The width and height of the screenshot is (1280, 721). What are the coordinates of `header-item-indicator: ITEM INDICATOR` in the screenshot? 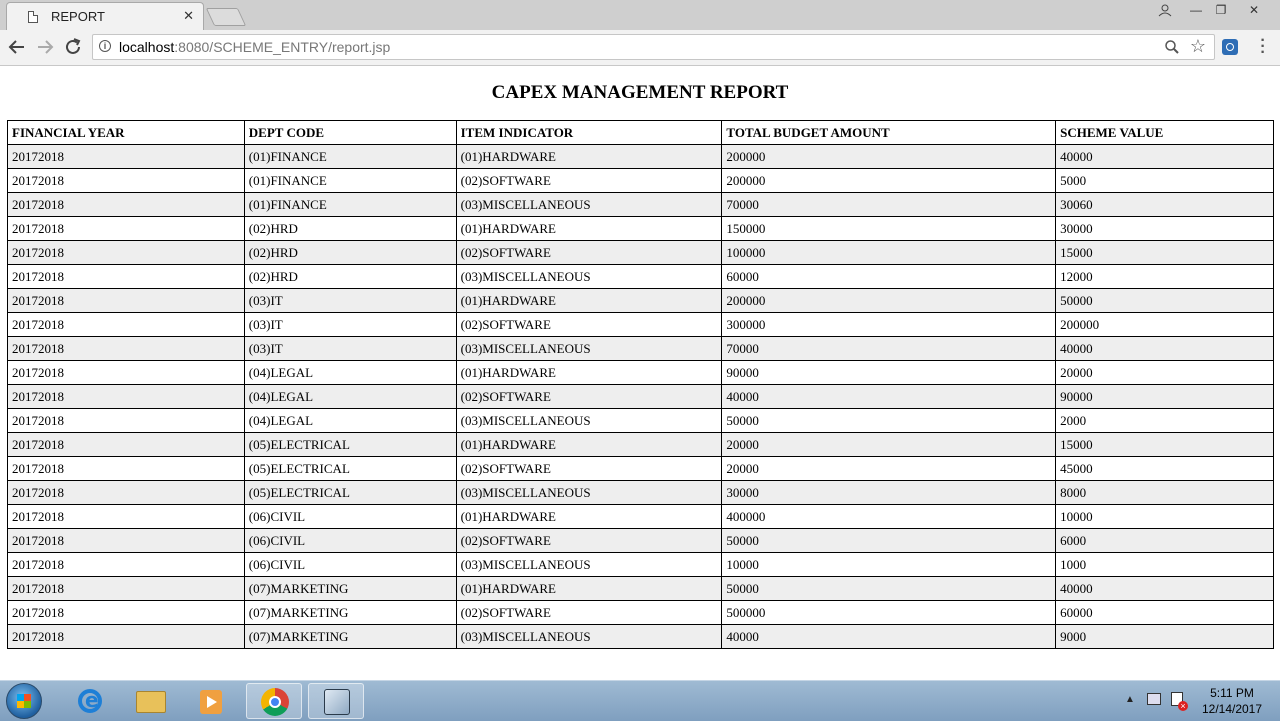 It's located at (589, 132).